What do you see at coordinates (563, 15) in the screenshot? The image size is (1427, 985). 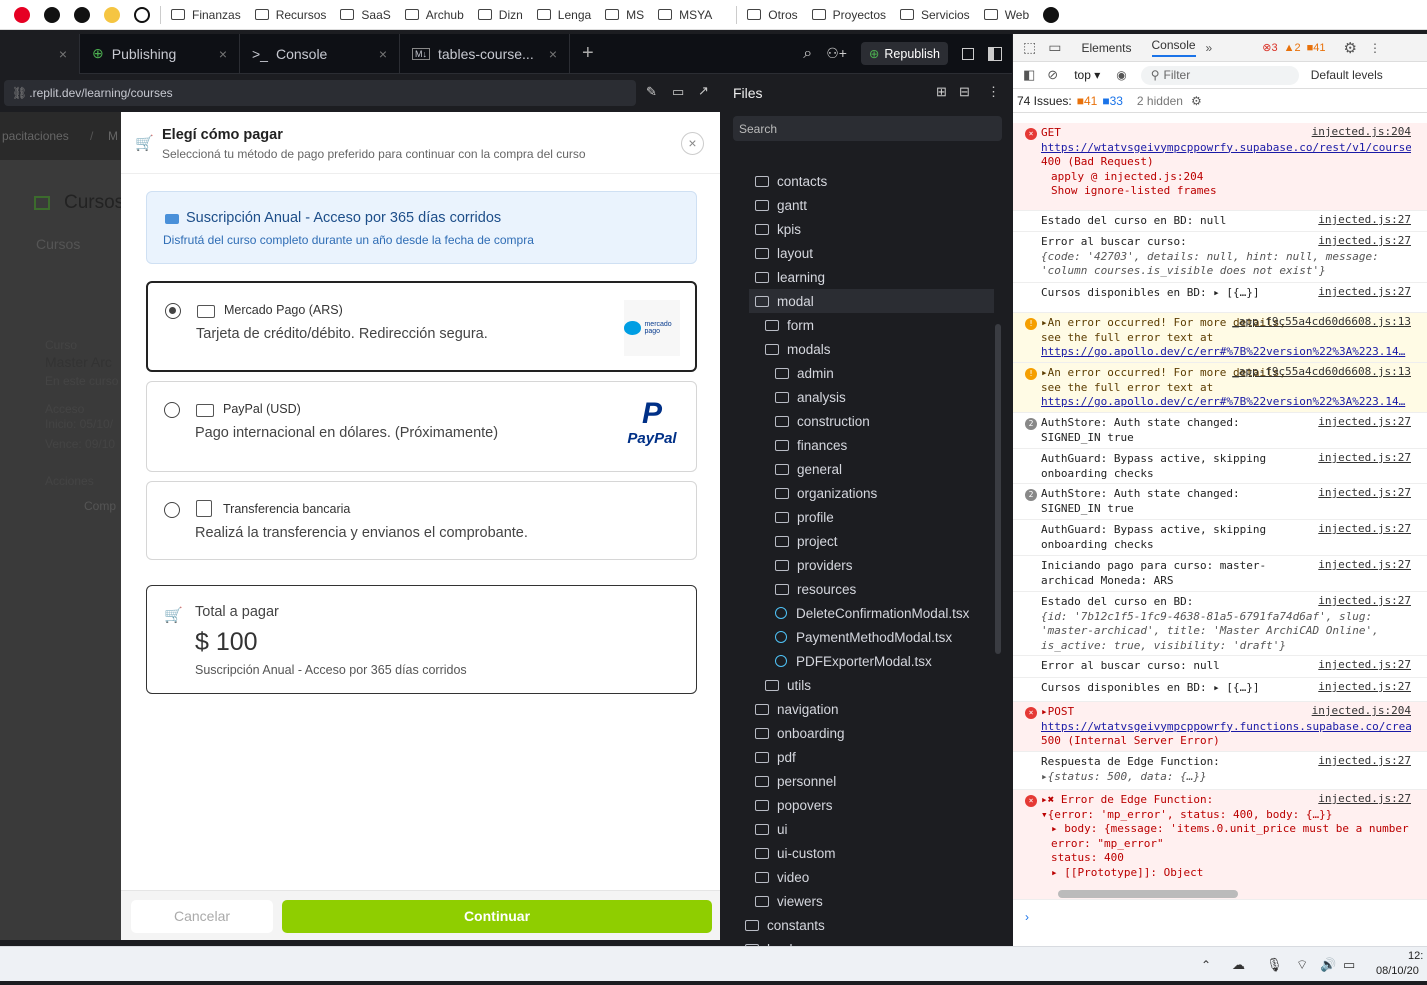 I see `bookmark-folder: Lenga` at bounding box center [563, 15].